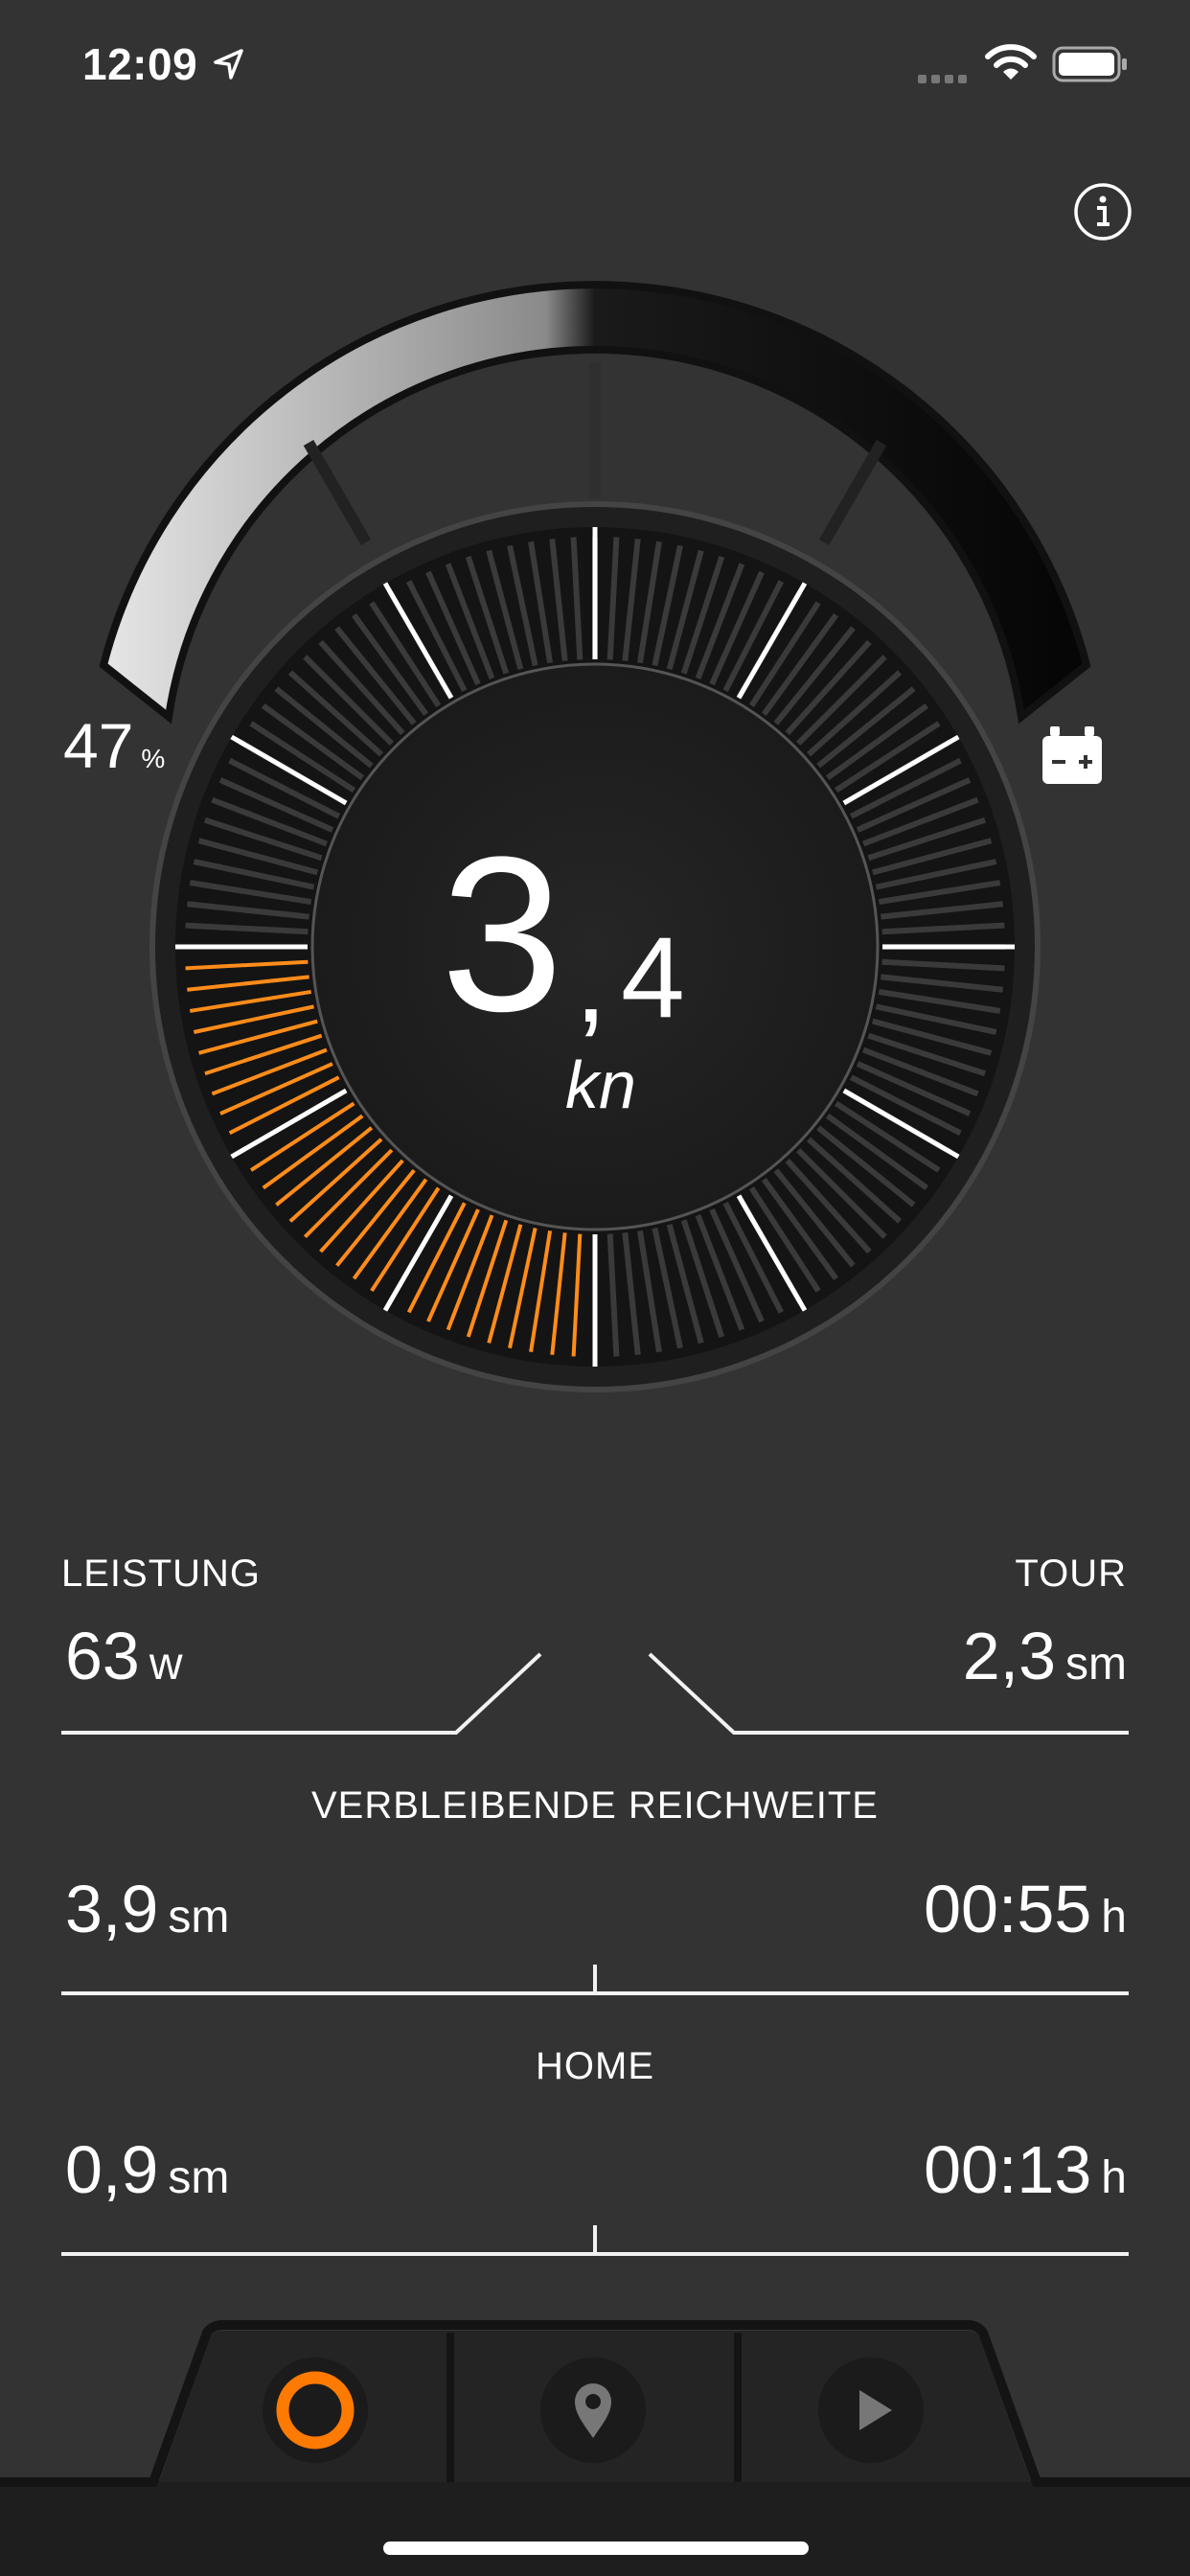  I want to click on home-indicator, so click(596, 2548).